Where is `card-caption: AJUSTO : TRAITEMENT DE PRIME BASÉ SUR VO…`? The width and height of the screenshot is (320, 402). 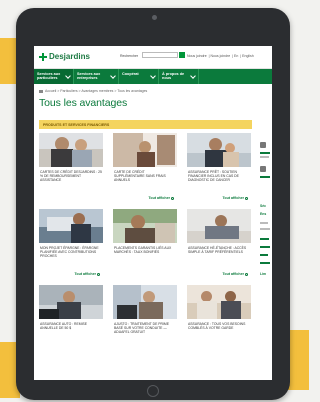 card-caption: AJUSTO : TRAITEMENT DE PRIME BASÉ SUR VO… is located at coordinates (142, 328).